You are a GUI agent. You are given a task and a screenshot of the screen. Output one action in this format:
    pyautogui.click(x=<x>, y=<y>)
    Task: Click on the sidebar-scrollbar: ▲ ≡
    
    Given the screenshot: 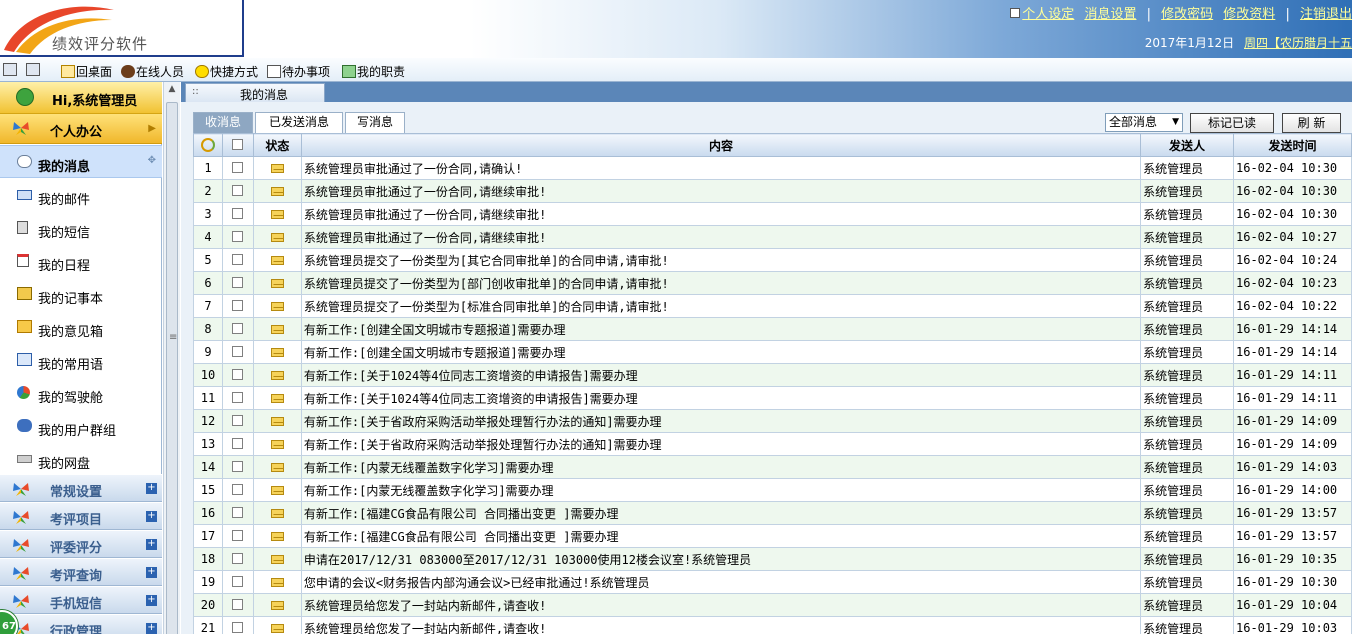 What is the action you would take?
    pyautogui.click(x=171, y=358)
    